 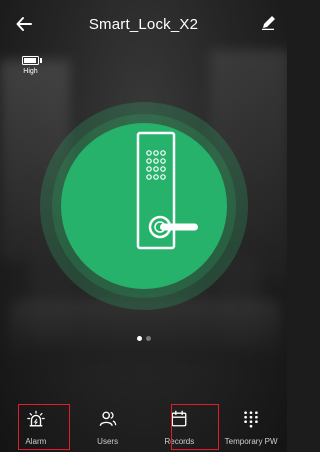 I want to click on pencil-icon, so click(x=268, y=23).